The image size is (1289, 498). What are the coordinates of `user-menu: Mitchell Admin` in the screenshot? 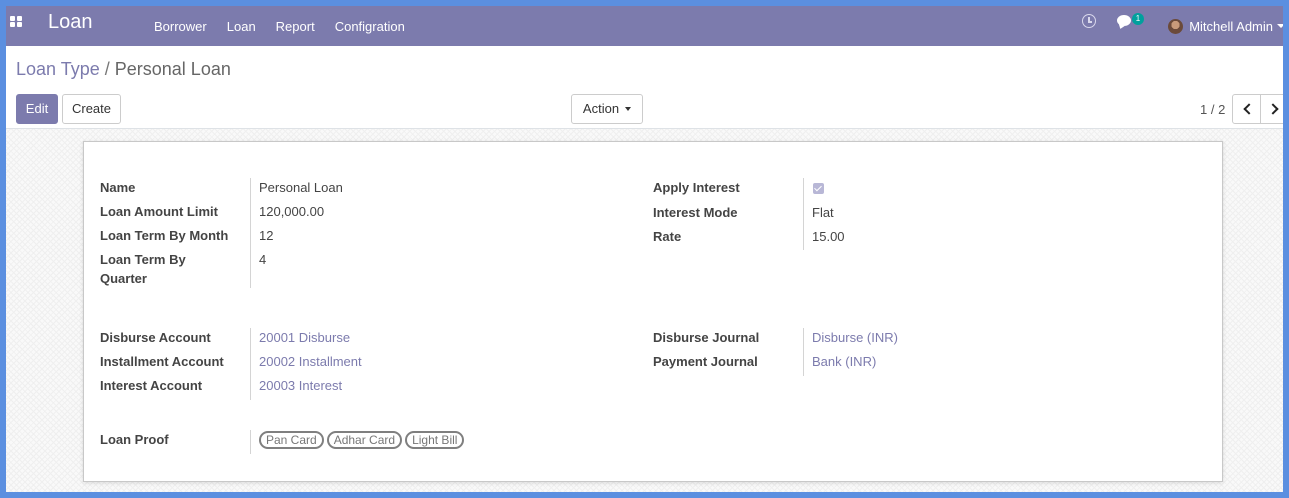 It's located at (1225, 26).